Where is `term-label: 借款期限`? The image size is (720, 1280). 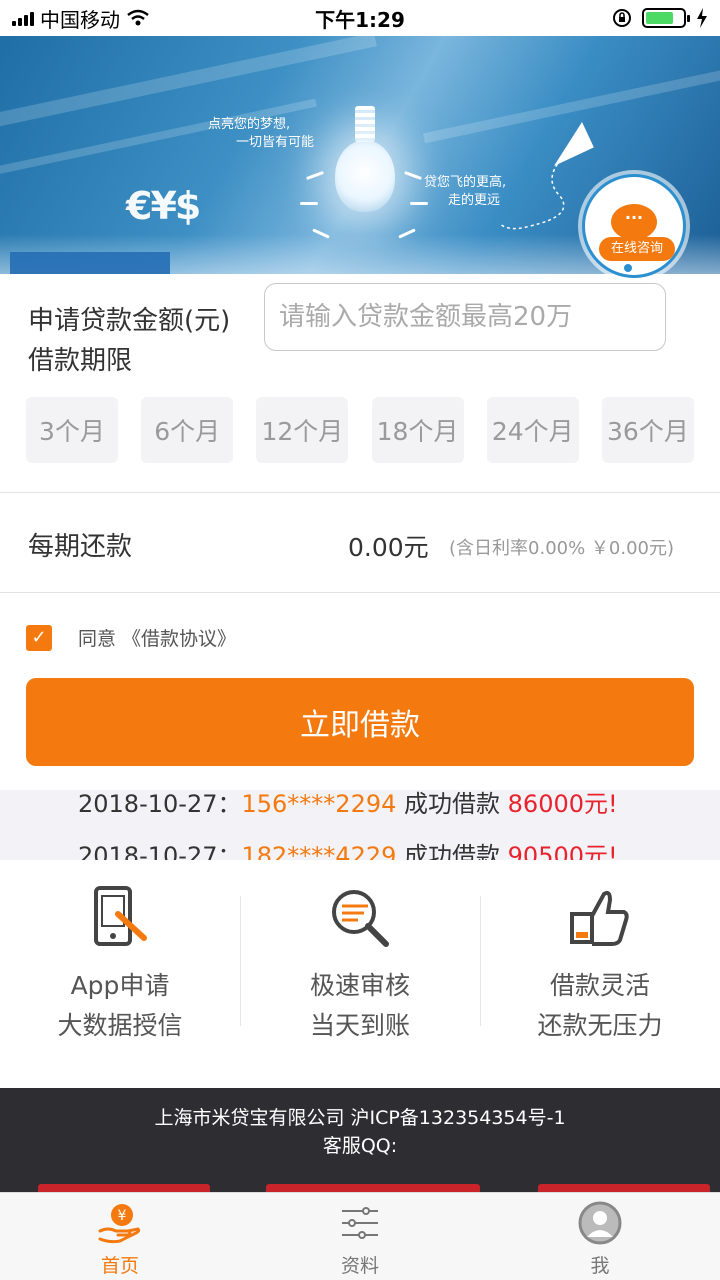
term-label: 借款期限 is located at coordinates (80, 361).